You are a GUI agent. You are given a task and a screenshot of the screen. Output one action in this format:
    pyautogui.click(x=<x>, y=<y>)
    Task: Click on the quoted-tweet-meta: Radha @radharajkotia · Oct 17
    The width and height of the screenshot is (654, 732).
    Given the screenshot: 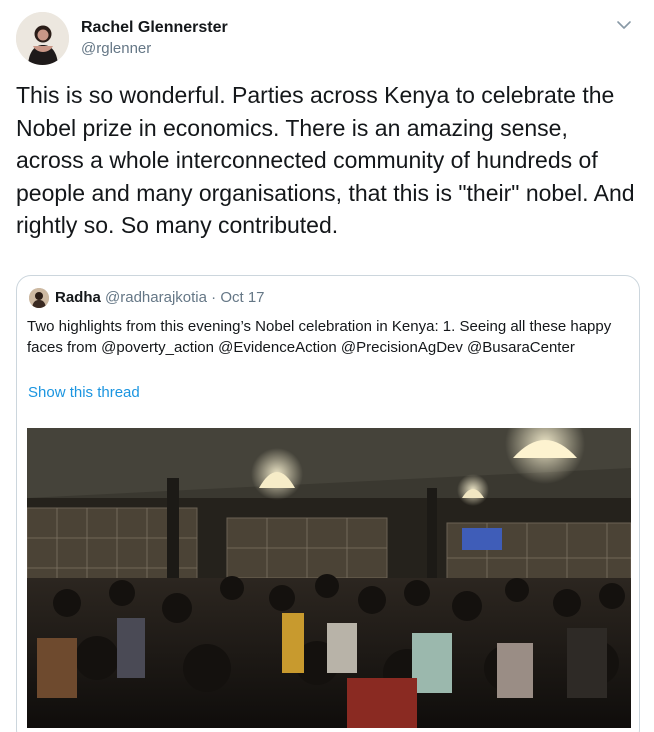 What is the action you would take?
    pyautogui.click(x=160, y=297)
    